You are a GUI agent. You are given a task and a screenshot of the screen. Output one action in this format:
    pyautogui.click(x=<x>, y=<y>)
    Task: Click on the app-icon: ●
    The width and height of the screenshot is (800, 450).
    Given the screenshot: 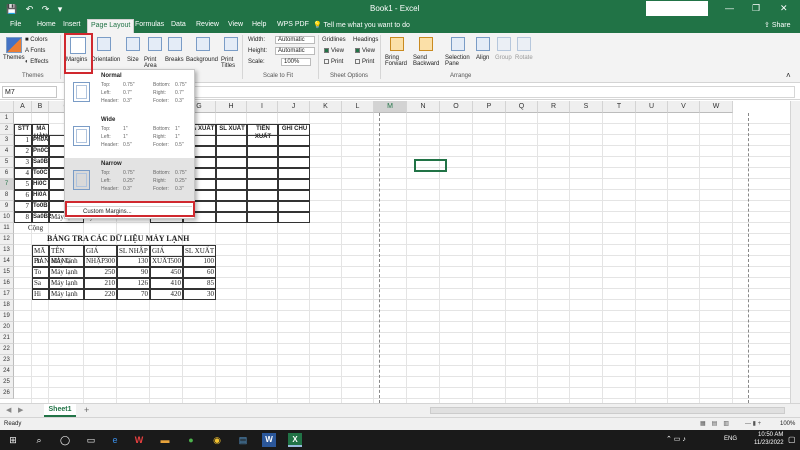 What is the action you would take?
    pyautogui.click(x=191, y=440)
    